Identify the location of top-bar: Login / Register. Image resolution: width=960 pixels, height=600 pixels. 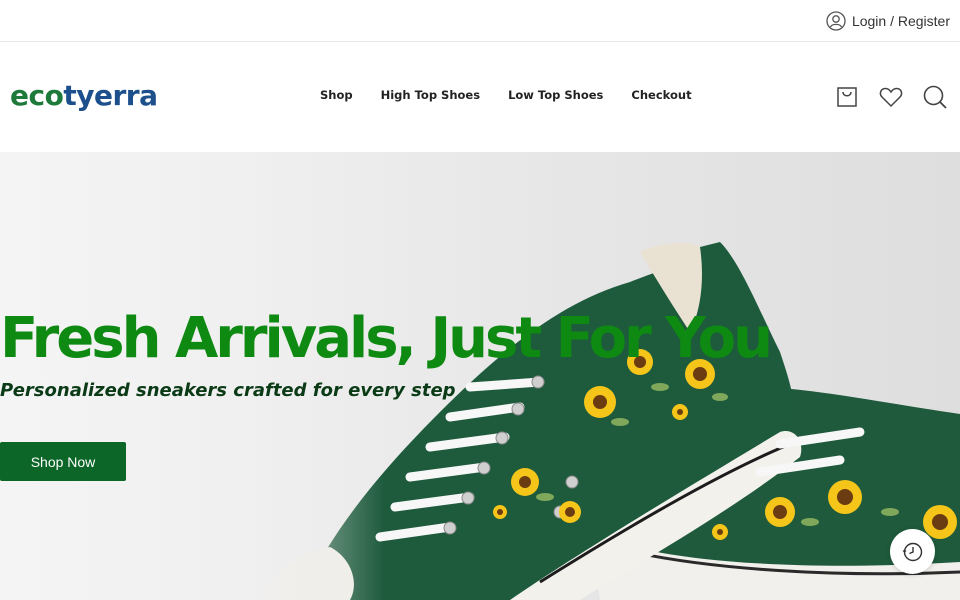
(480, 21).